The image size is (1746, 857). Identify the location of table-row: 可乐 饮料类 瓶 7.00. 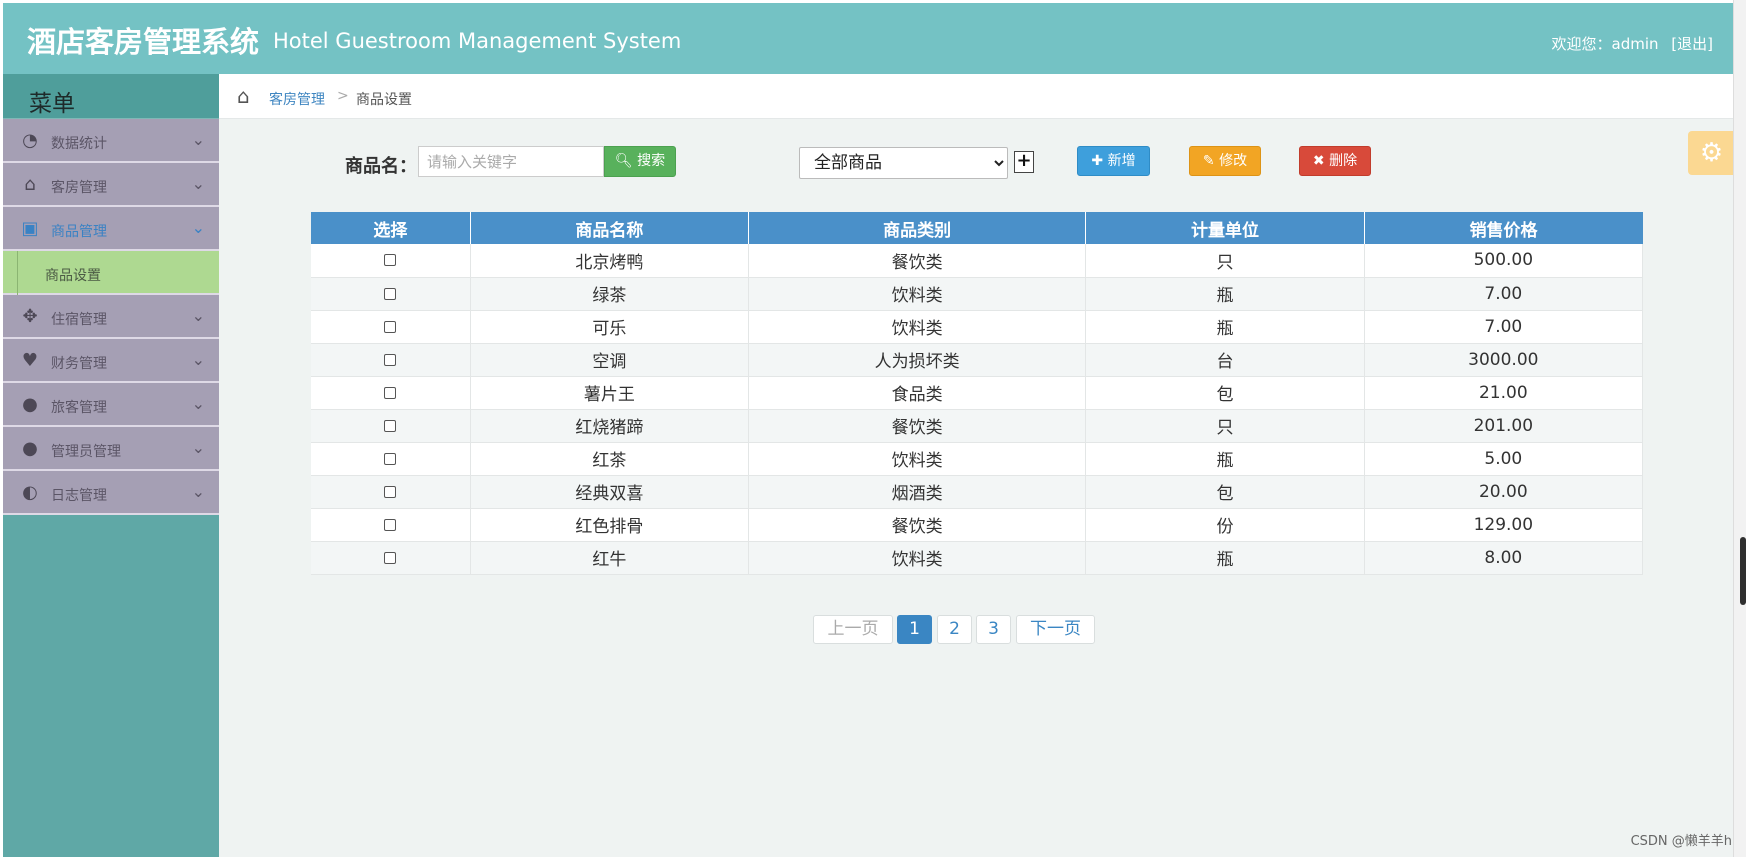
(977, 327).